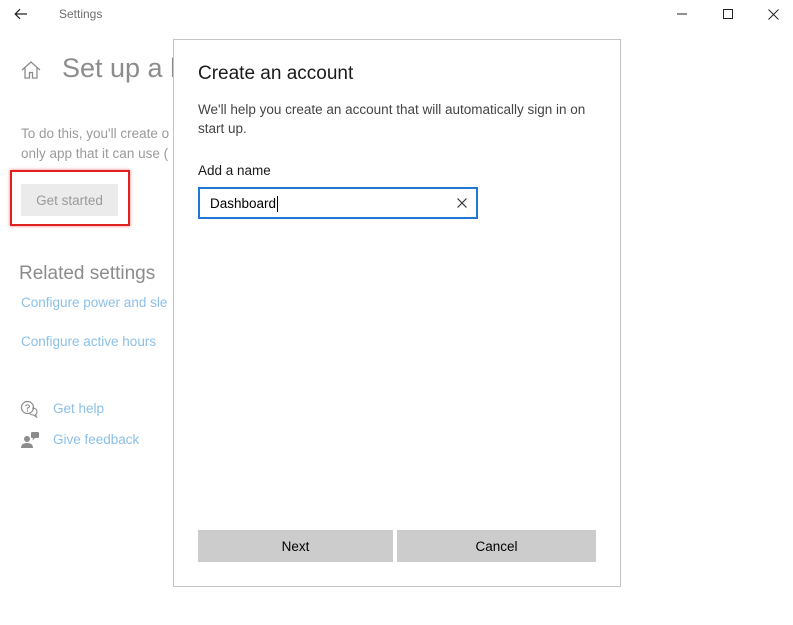  What do you see at coordinates (234, 170) in the screenshot?
I see `name-field-label: Add a name` at bounding box center [234, 170].